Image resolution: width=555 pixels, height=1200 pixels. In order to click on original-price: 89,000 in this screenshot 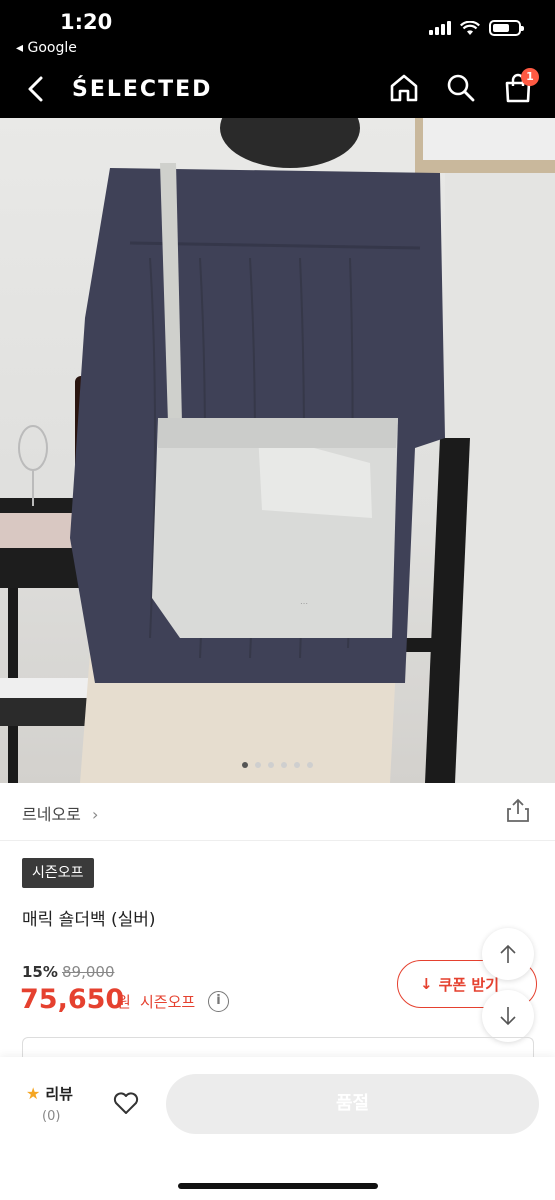, I will do `click(88, 972)`.